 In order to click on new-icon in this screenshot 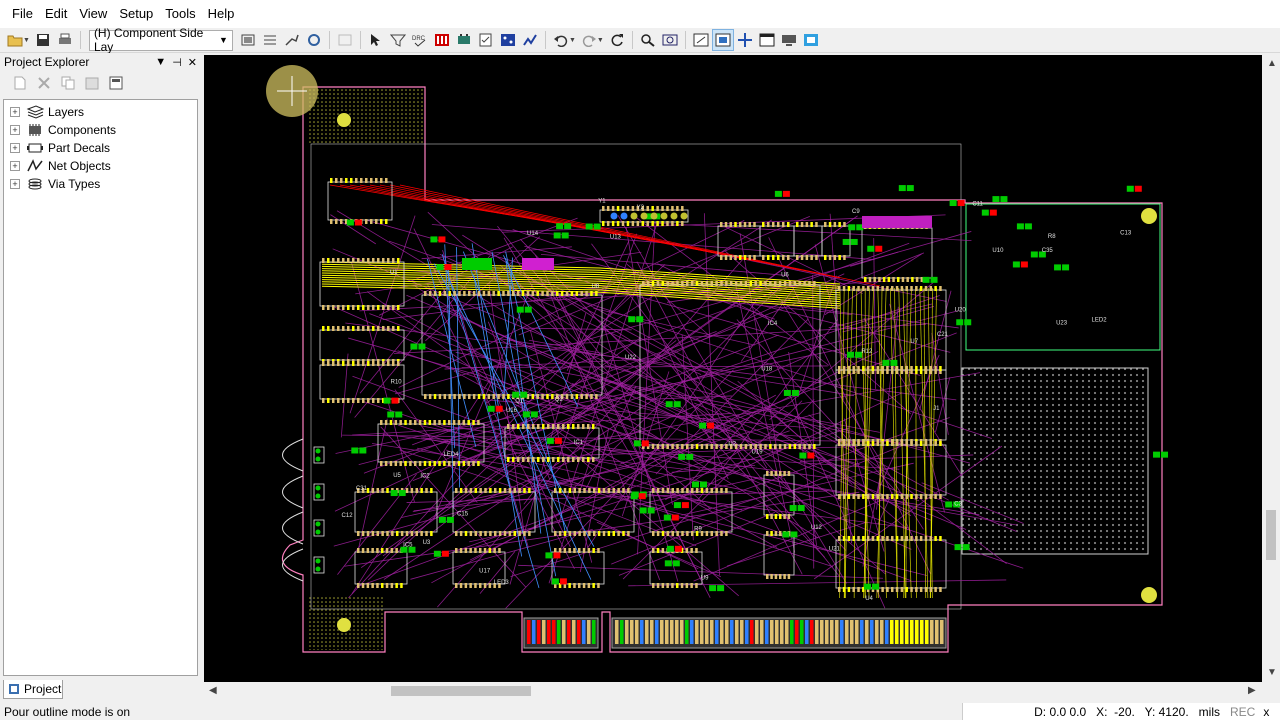, I will do `click(20, 83)`.